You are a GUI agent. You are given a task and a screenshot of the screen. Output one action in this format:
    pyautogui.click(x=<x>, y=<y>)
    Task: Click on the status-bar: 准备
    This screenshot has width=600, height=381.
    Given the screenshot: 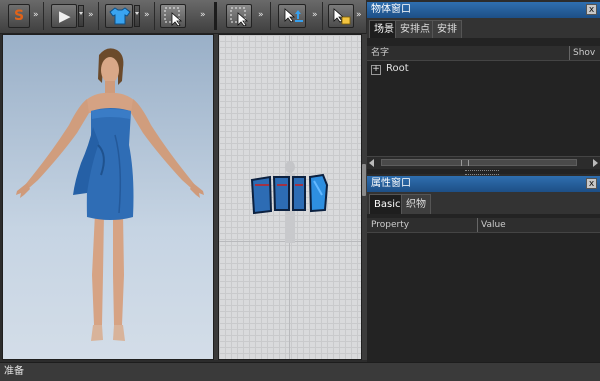 What is the action you would take?
    pyautogui.click(x=300, y=371)
    